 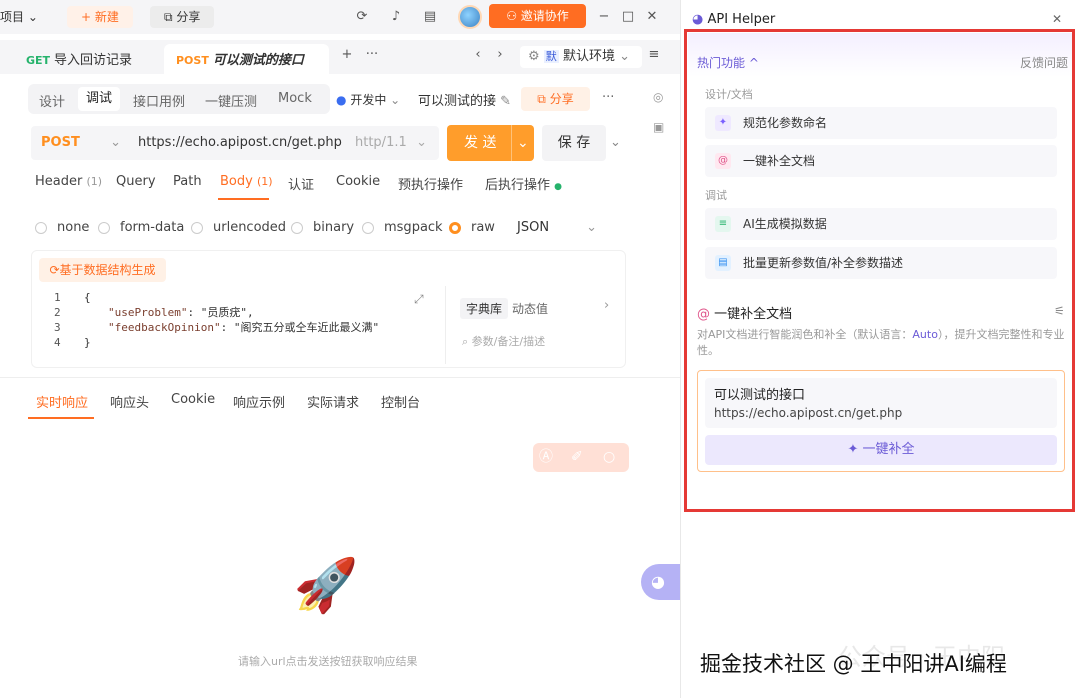 I want to click on new-button: + 新建, so click(x=100, y=17).